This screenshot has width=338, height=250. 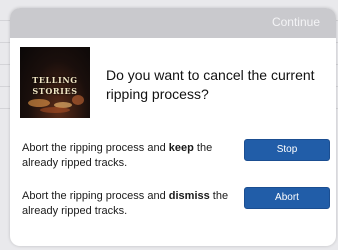 I want to click on keep-option-text-start: Abort the ripping process and, so click(x=95, y=148).